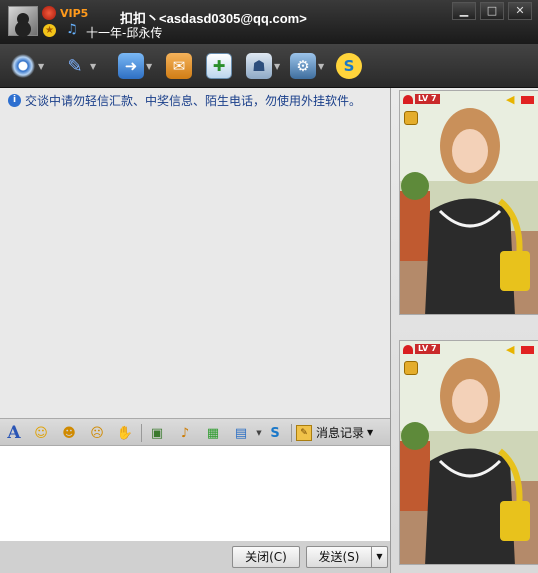 The height and width of the screenshot is (573, 538). I want to click on my-show-image: LV 7 ◀, so click(468, 452).